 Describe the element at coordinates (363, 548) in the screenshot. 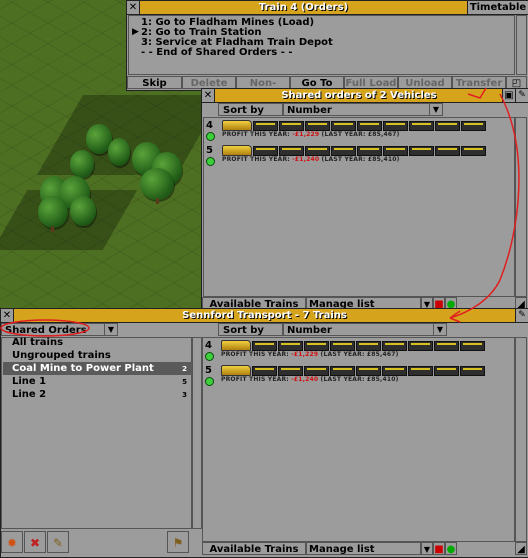

I see `manage-list-button: Manage list` at that location.